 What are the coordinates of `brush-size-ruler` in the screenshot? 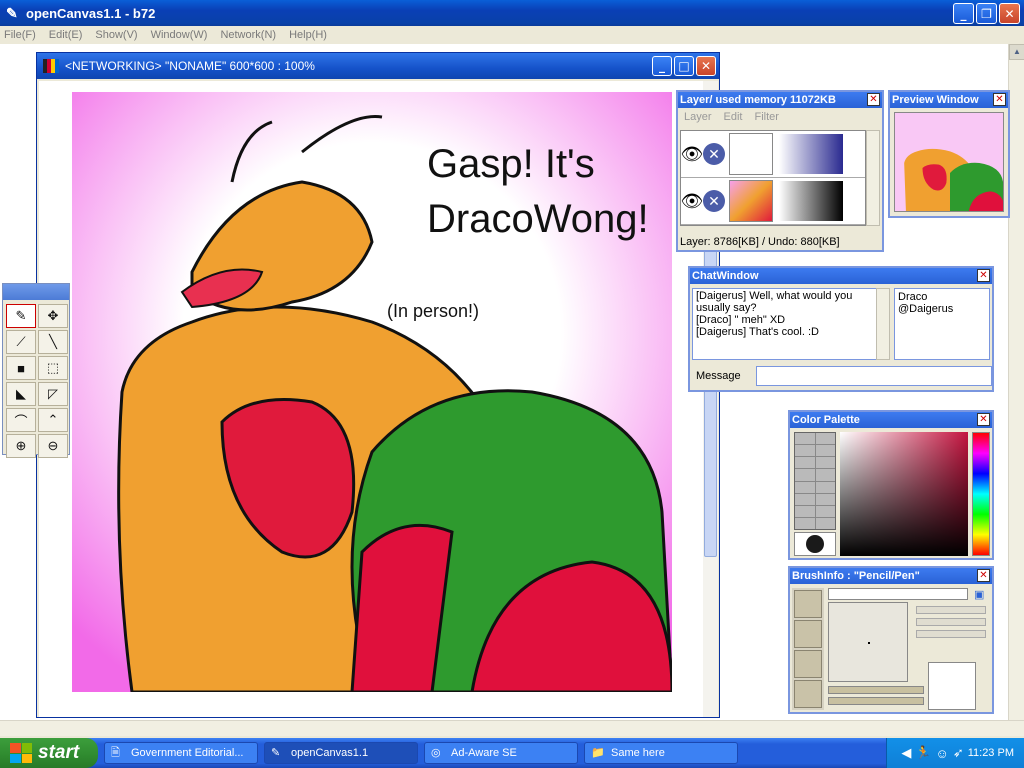 It's located at (898, 594).